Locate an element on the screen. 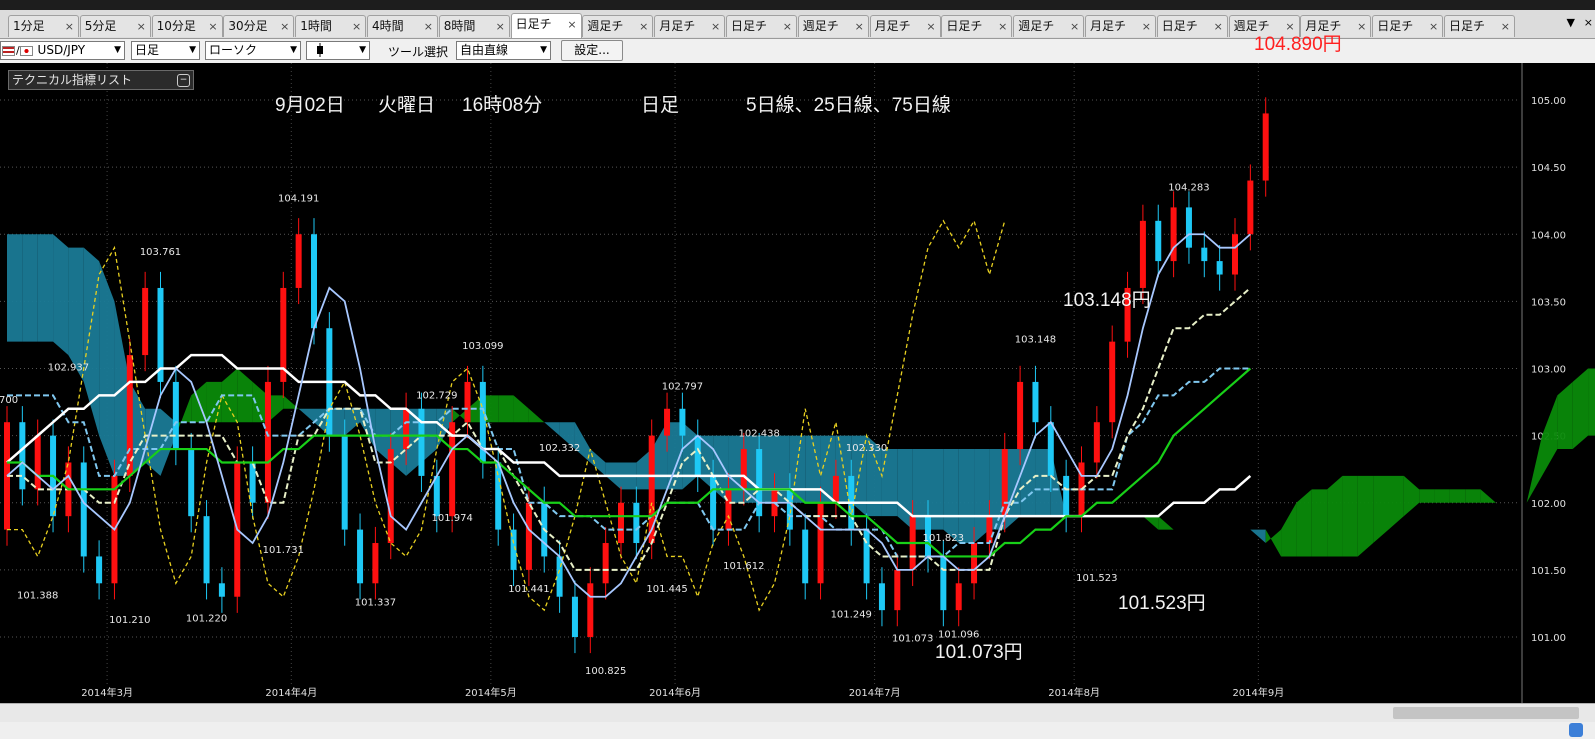  tab-20: 日足チ × is located at coordinates (1479, 26).